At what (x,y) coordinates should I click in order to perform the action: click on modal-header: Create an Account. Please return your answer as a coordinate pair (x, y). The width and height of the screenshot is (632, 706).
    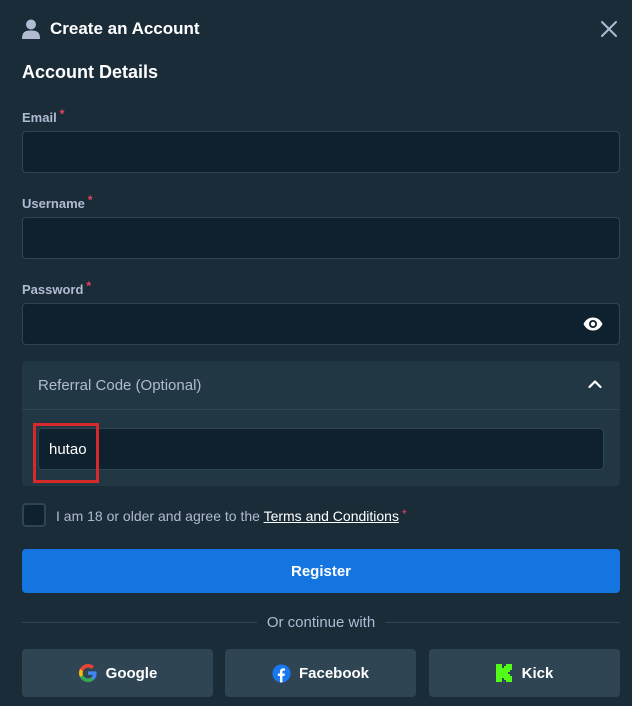
    Looking at the image, I should click on (111, 29).